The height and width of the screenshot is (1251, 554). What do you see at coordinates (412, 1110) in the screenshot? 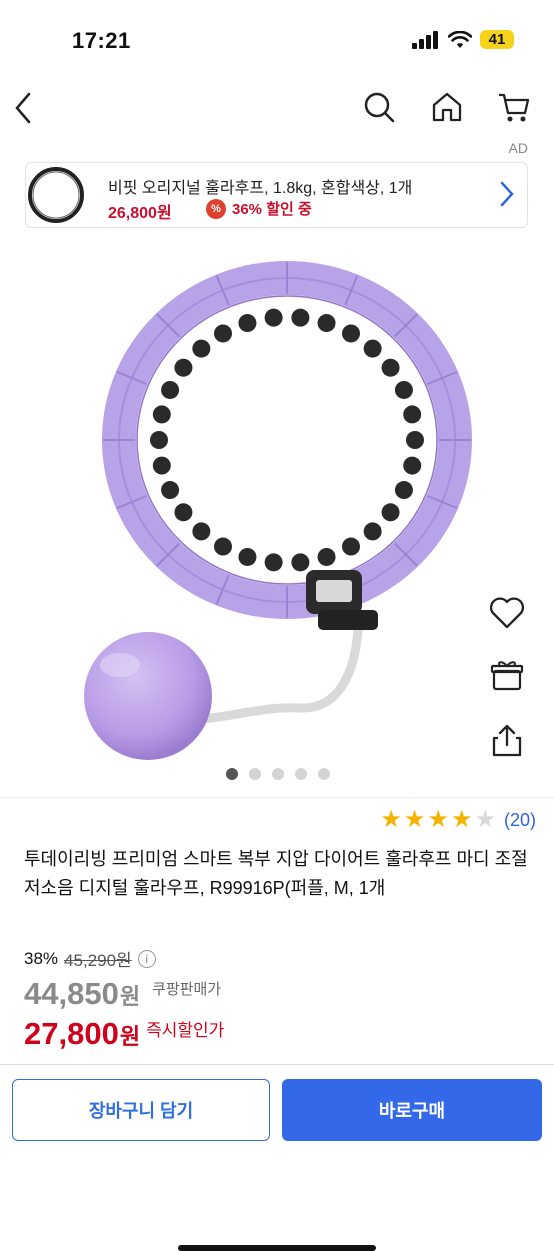
I see `buy-now-button: 바로구매` at bounding box center [412, 1110].